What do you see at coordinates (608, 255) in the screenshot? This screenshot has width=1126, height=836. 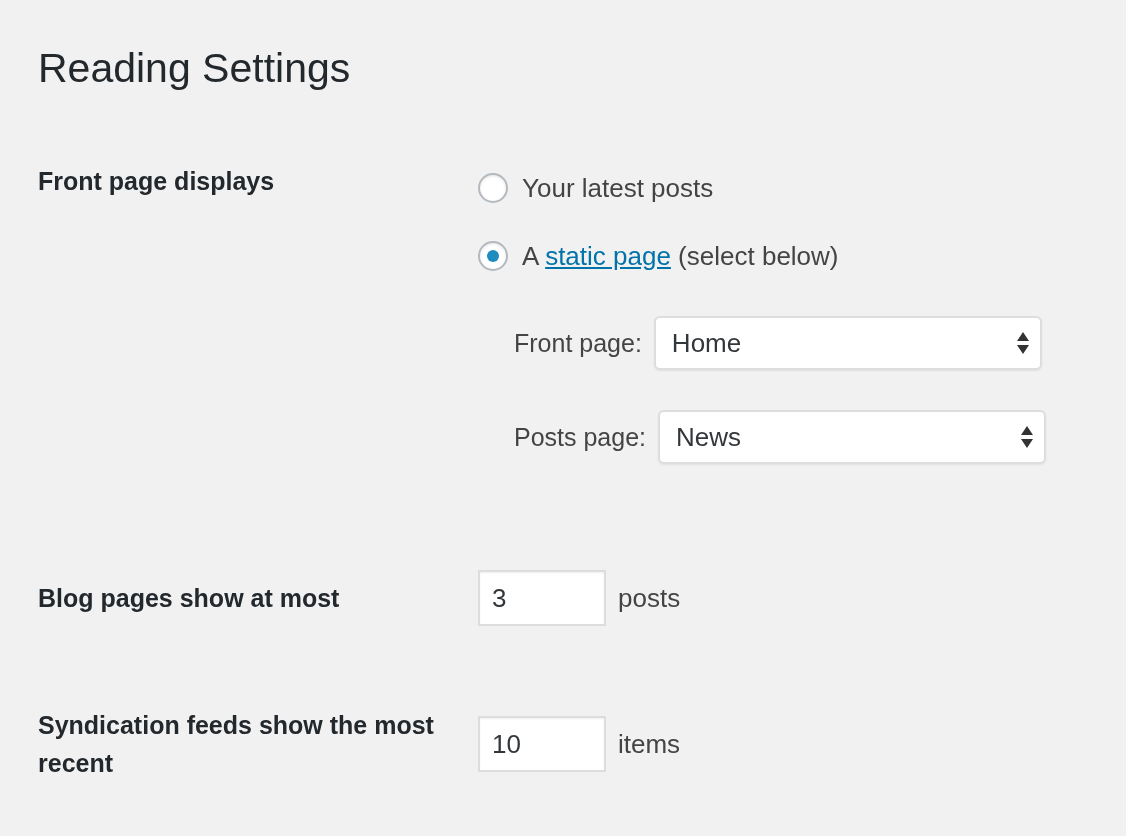 I see `static-page-link: static page` at bounding box center [608, 255].